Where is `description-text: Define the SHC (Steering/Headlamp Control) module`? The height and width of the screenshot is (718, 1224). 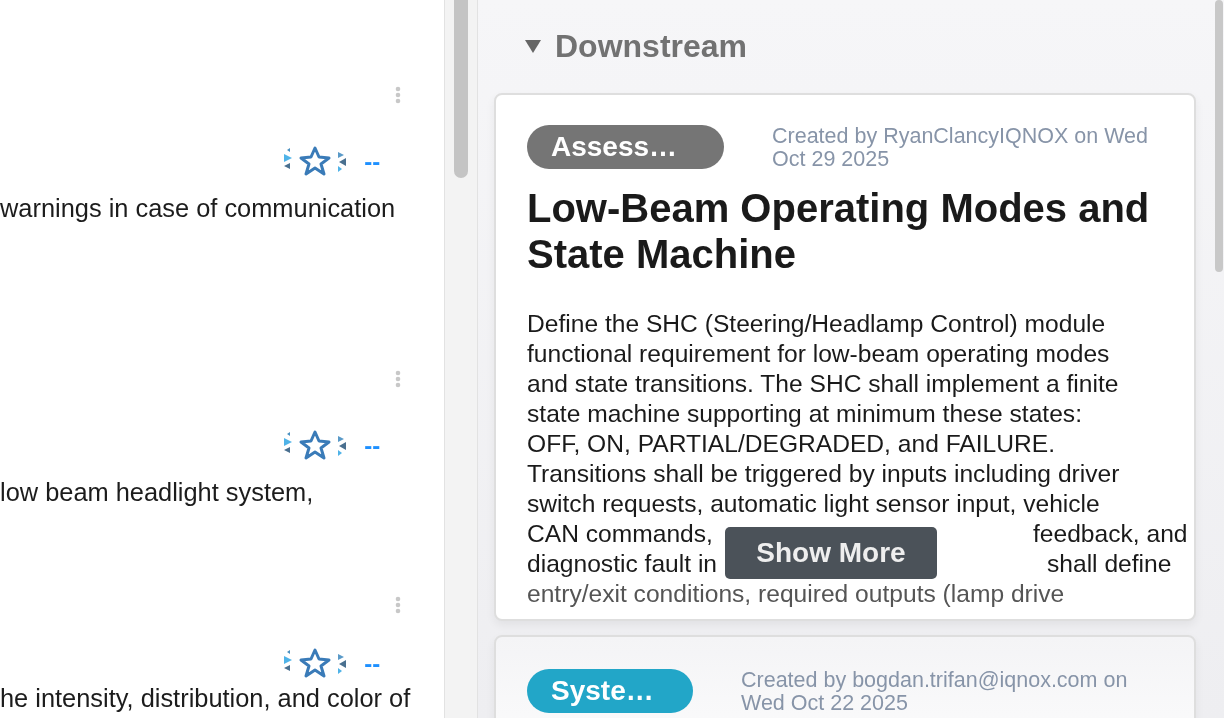 description-text: Define the SHC (Steering/Headlamp Control) module is located at coordinates (816, 324).